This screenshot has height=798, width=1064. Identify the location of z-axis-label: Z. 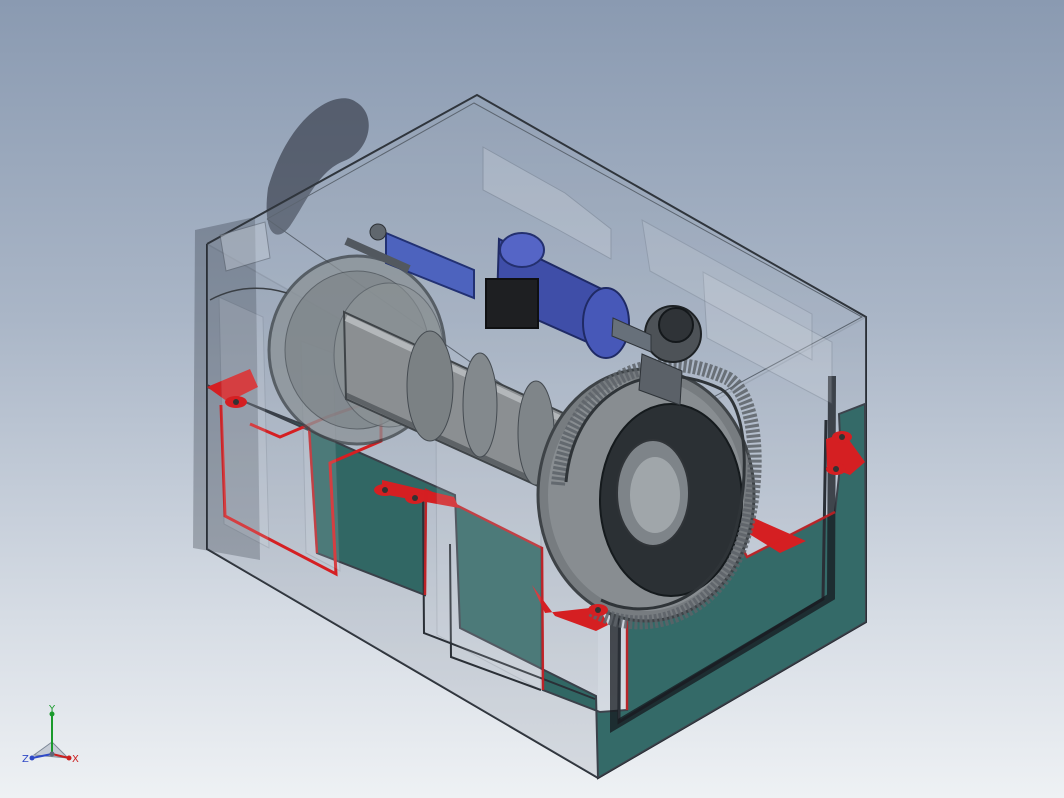
(25, 759).